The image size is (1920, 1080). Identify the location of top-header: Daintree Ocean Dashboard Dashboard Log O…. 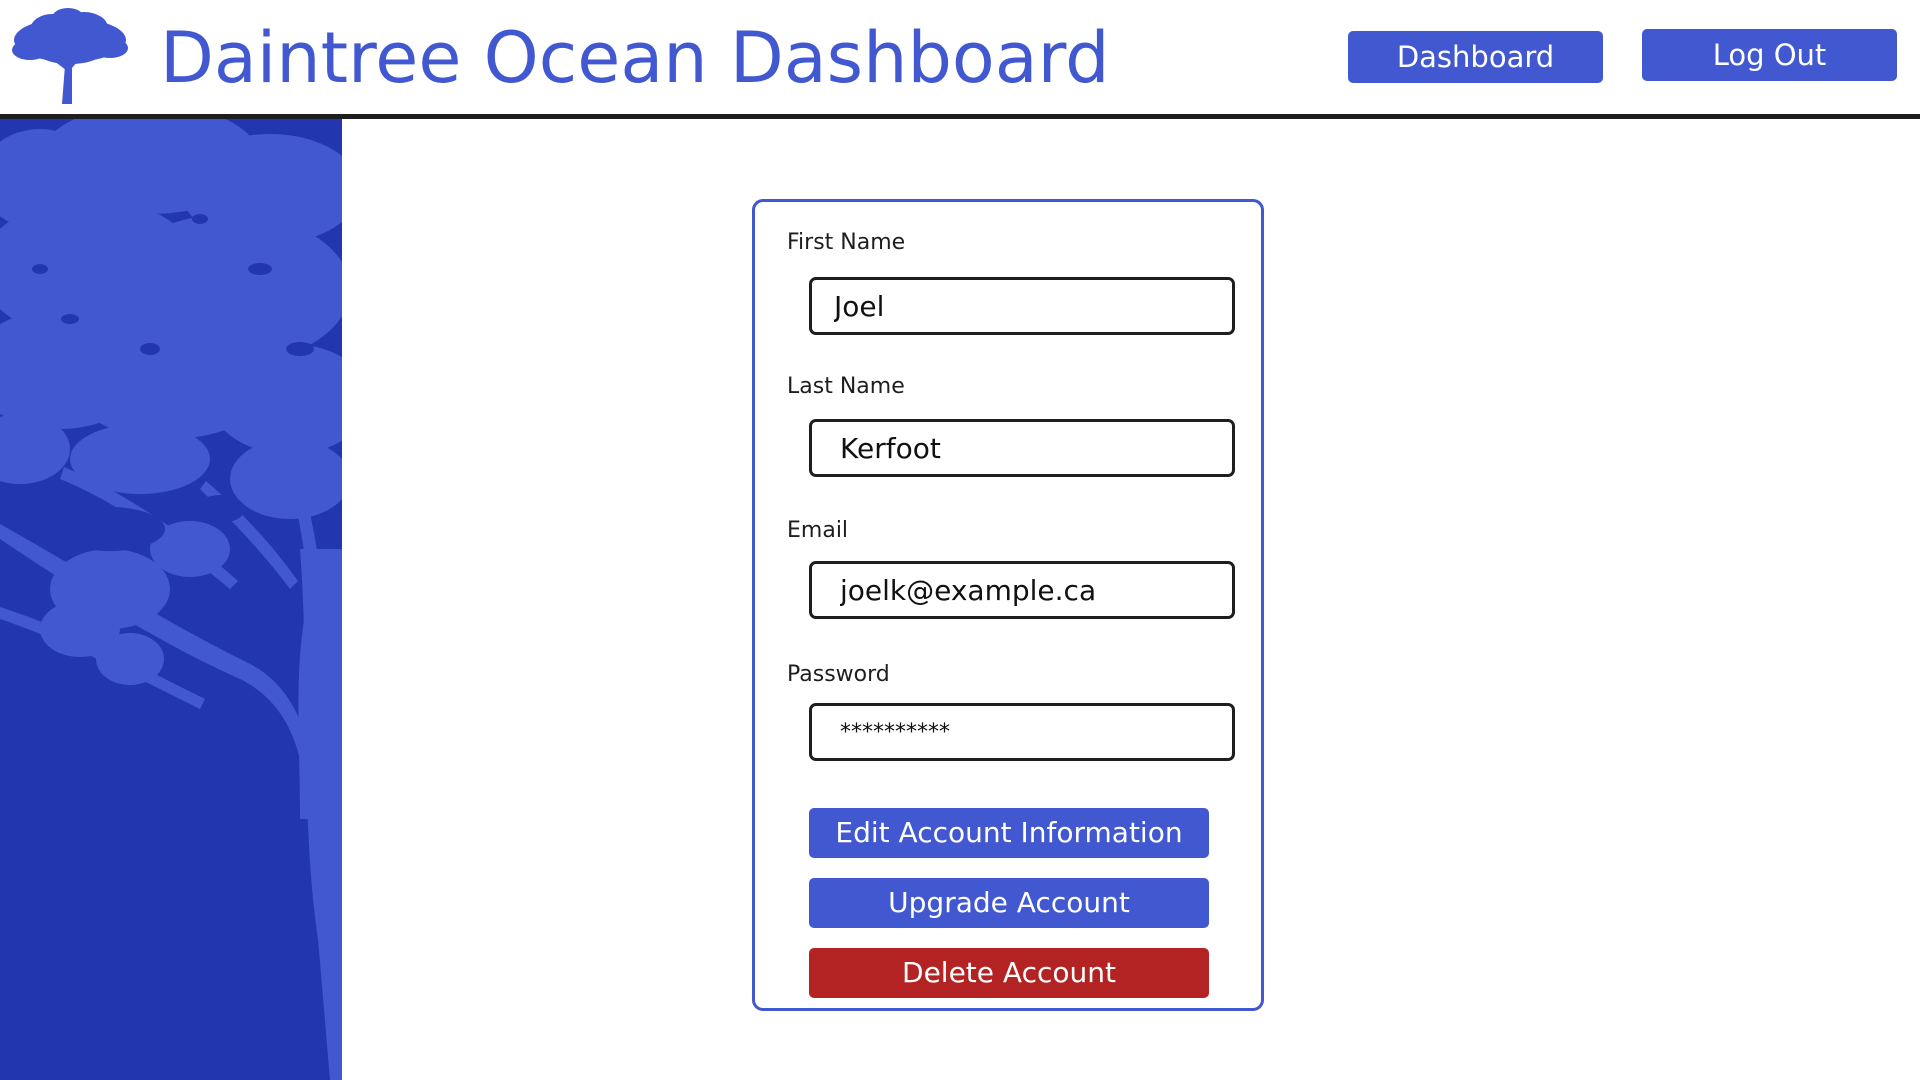
(960, 57).